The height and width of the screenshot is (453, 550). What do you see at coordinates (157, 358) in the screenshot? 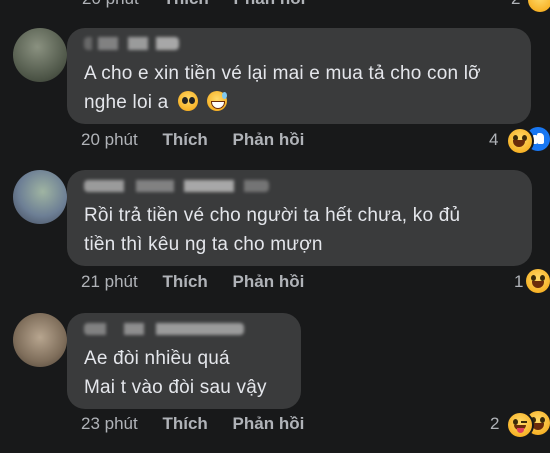
I see `comment-text-line: Ae đòi nhiều quá` at bounding box center [157, 358].